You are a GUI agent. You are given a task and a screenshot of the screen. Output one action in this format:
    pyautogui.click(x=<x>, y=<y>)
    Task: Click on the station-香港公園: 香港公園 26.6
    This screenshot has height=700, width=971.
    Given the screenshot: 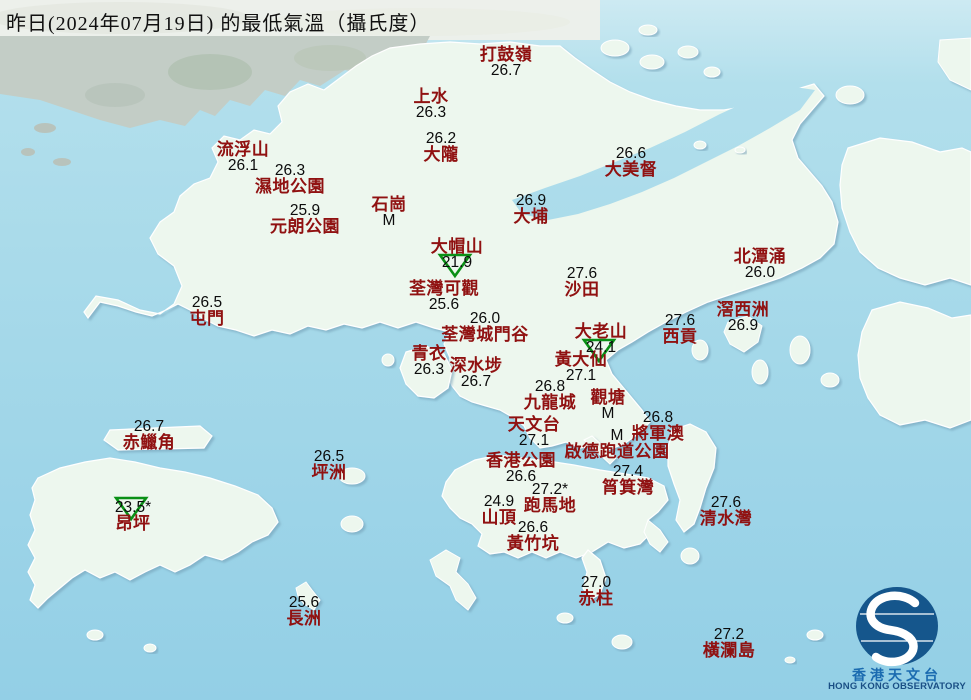 What is the action you would take?
    pyautogui.click(x=521, y=468)
    